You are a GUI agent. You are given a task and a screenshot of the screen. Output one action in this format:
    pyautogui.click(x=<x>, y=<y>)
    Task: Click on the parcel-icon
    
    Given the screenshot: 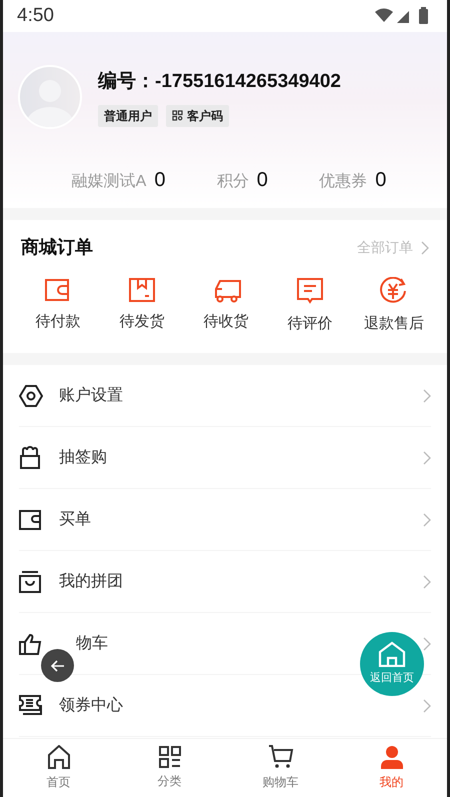 What is the action you would take?
    pyautogui.click(x=142, y=290)
    